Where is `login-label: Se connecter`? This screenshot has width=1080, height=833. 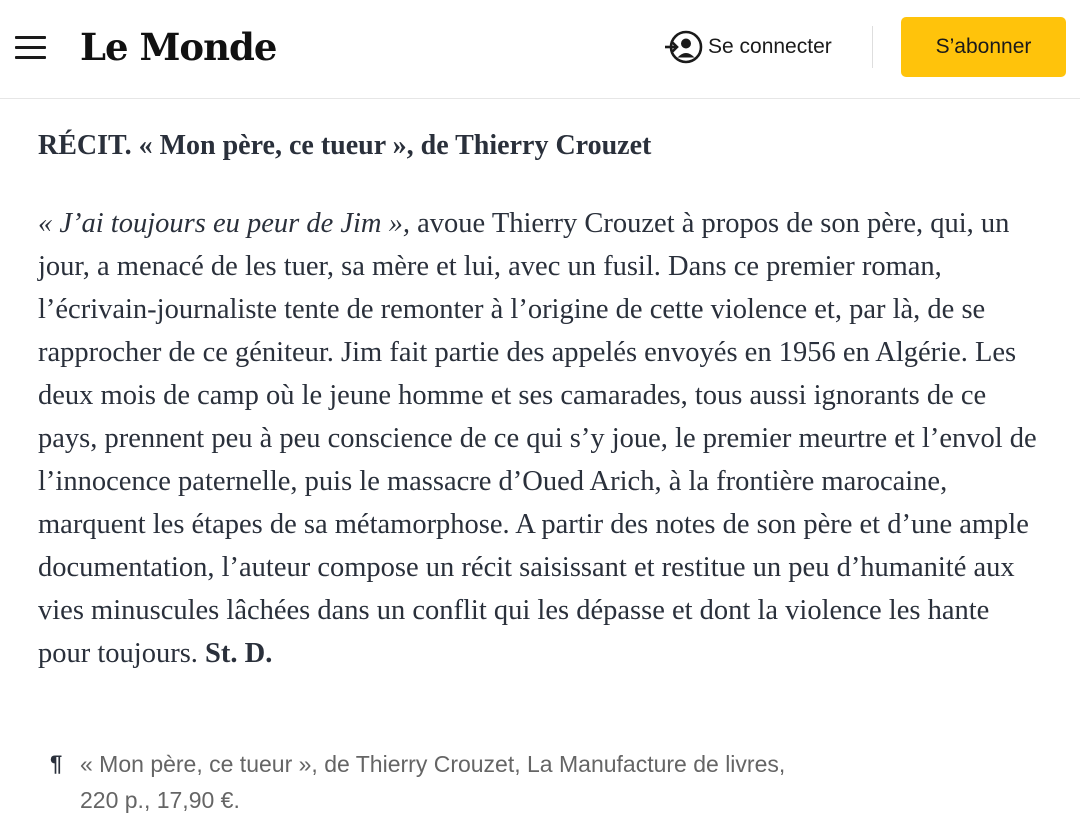 login-label: Se connecter is located at coordinates (770, 46).